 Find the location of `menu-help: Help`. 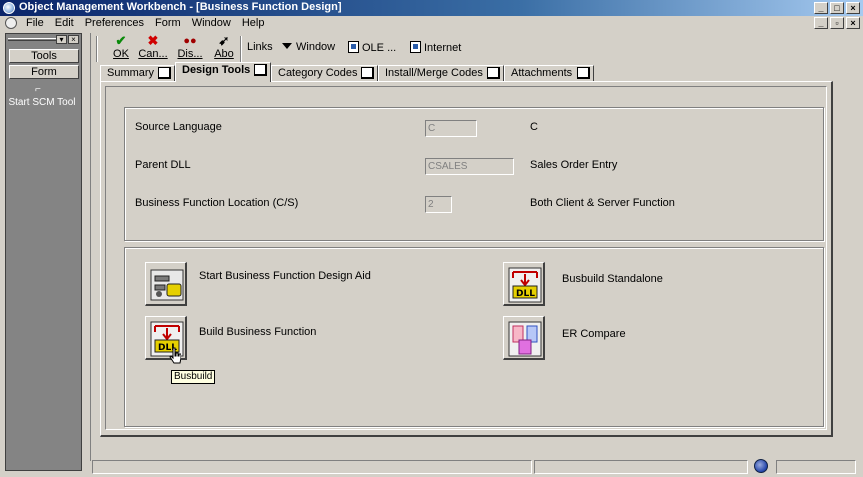

menu-help: Help is located at coordinates (253, 23).